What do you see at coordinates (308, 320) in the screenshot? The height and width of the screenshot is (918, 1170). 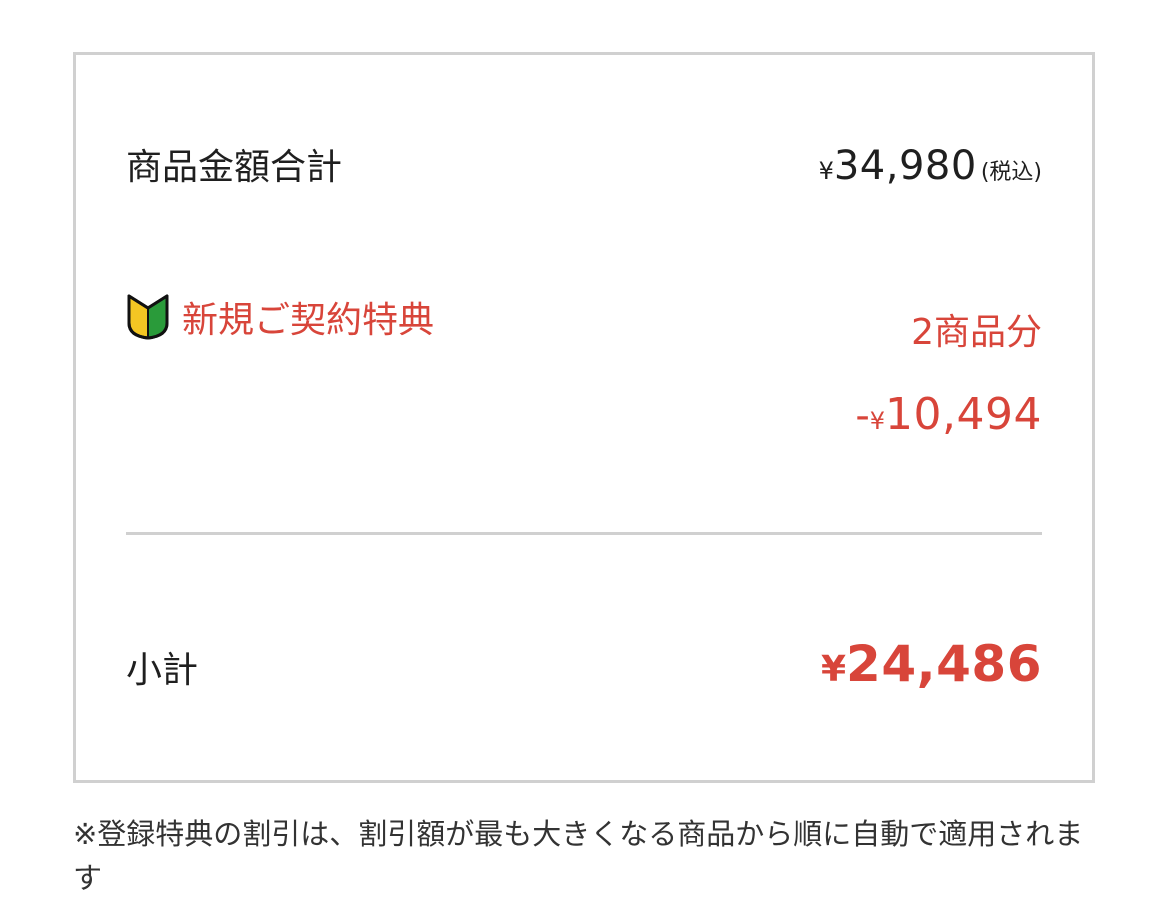 I see `benefit-title: 新規ご契約特典` at bounding box center [308, 320].